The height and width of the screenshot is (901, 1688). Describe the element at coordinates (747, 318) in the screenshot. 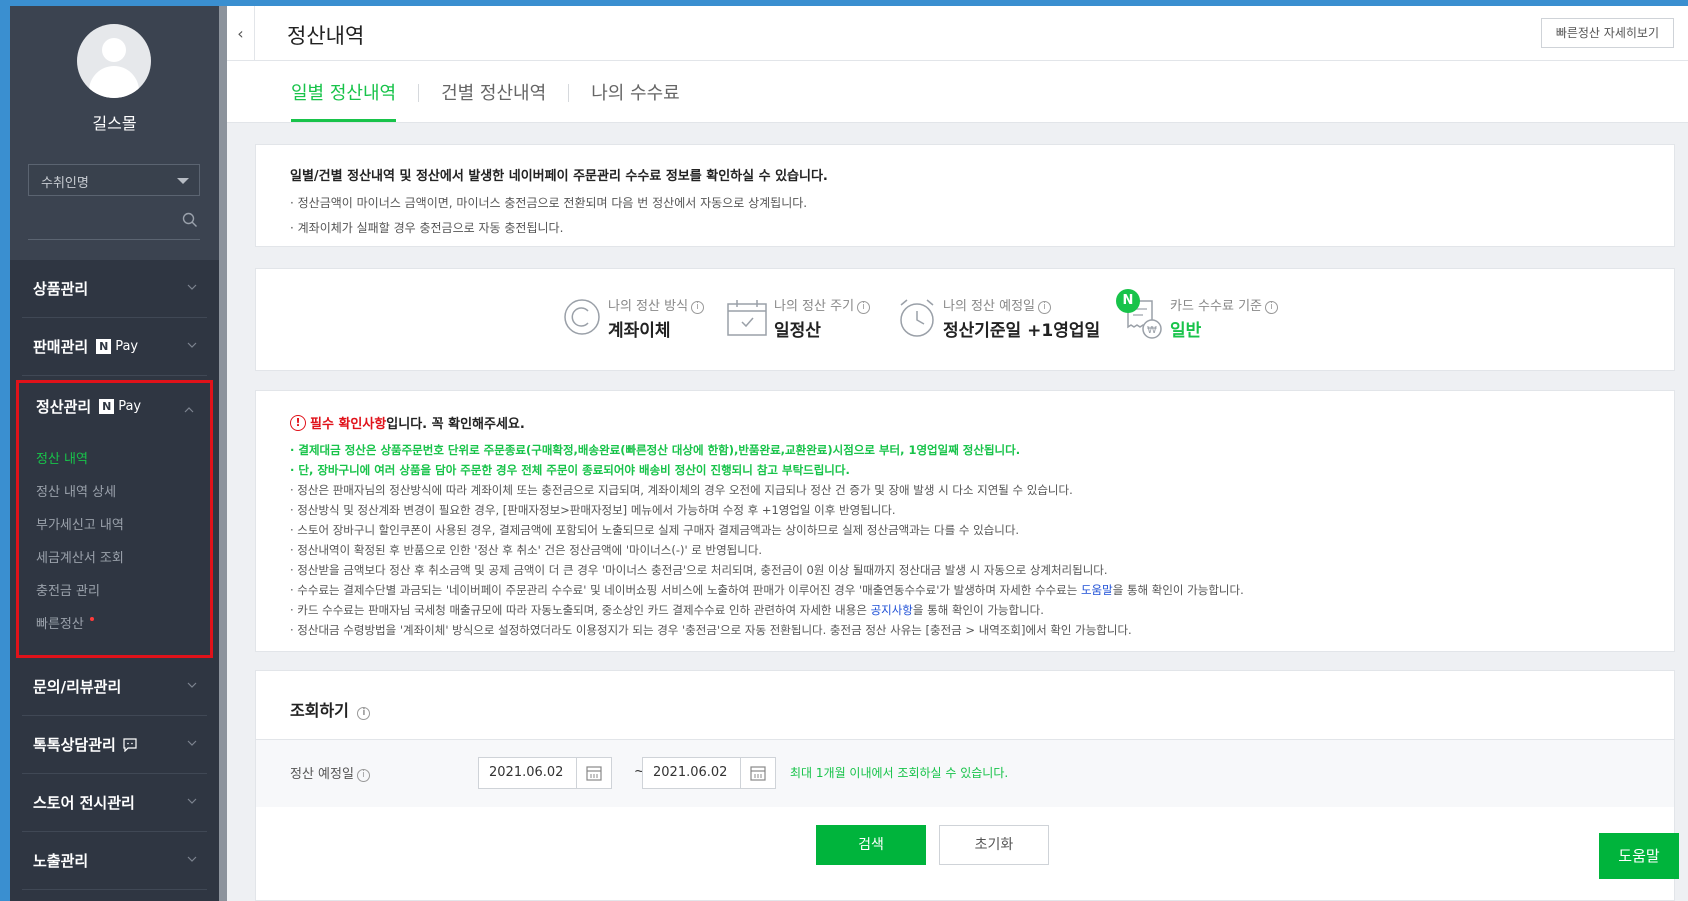

I see `calendar-check-icon` at that location.